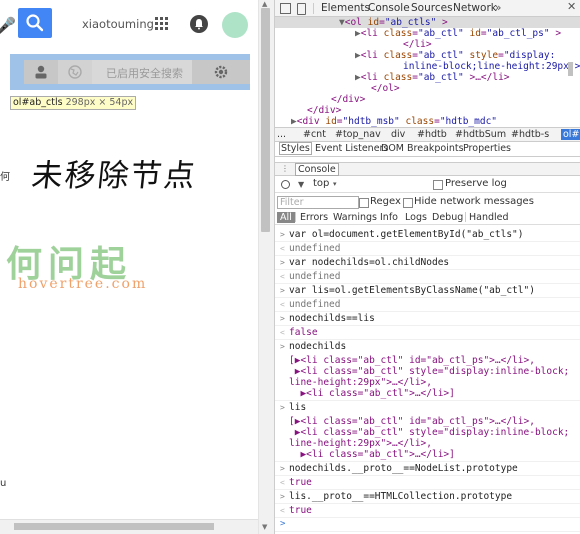  Describe the element at coordinates (389, 8) in the screenshot. I see `tab-console: Console` at that location.